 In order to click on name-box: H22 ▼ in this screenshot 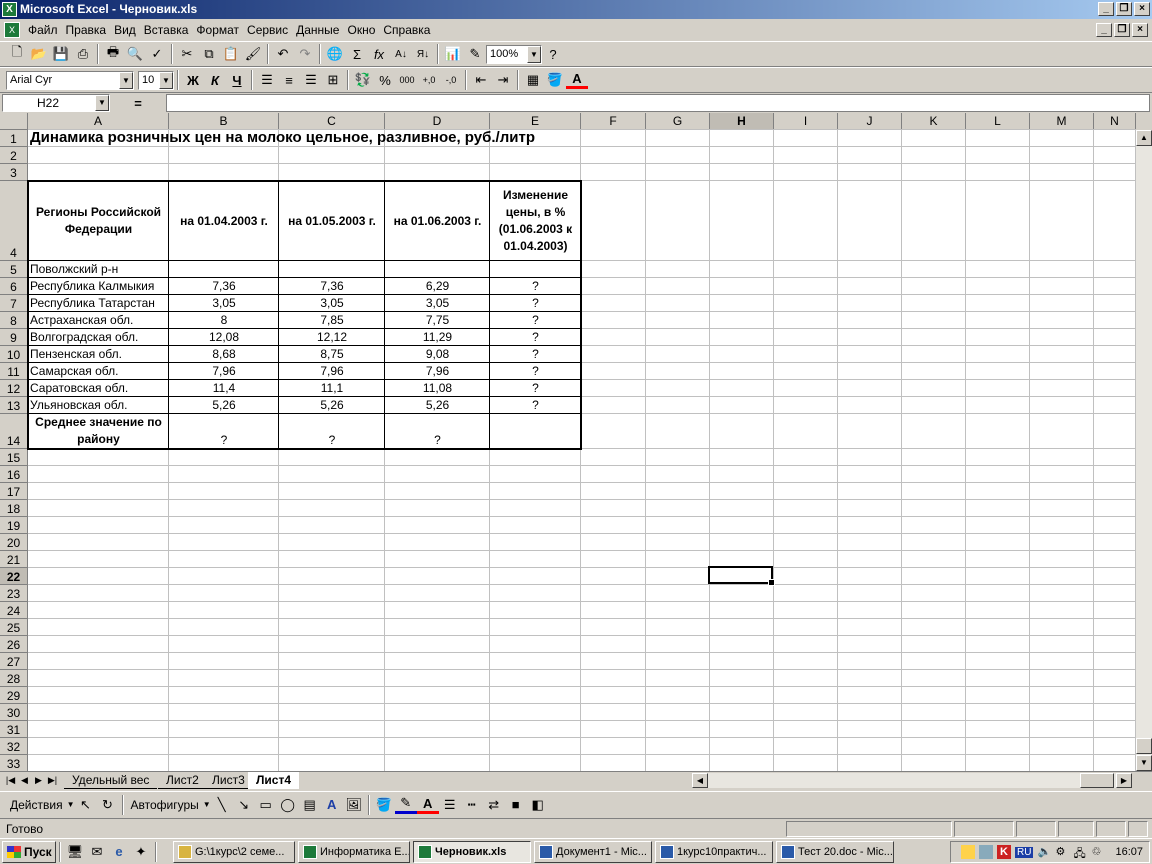, I will do `click(56, 103)`.